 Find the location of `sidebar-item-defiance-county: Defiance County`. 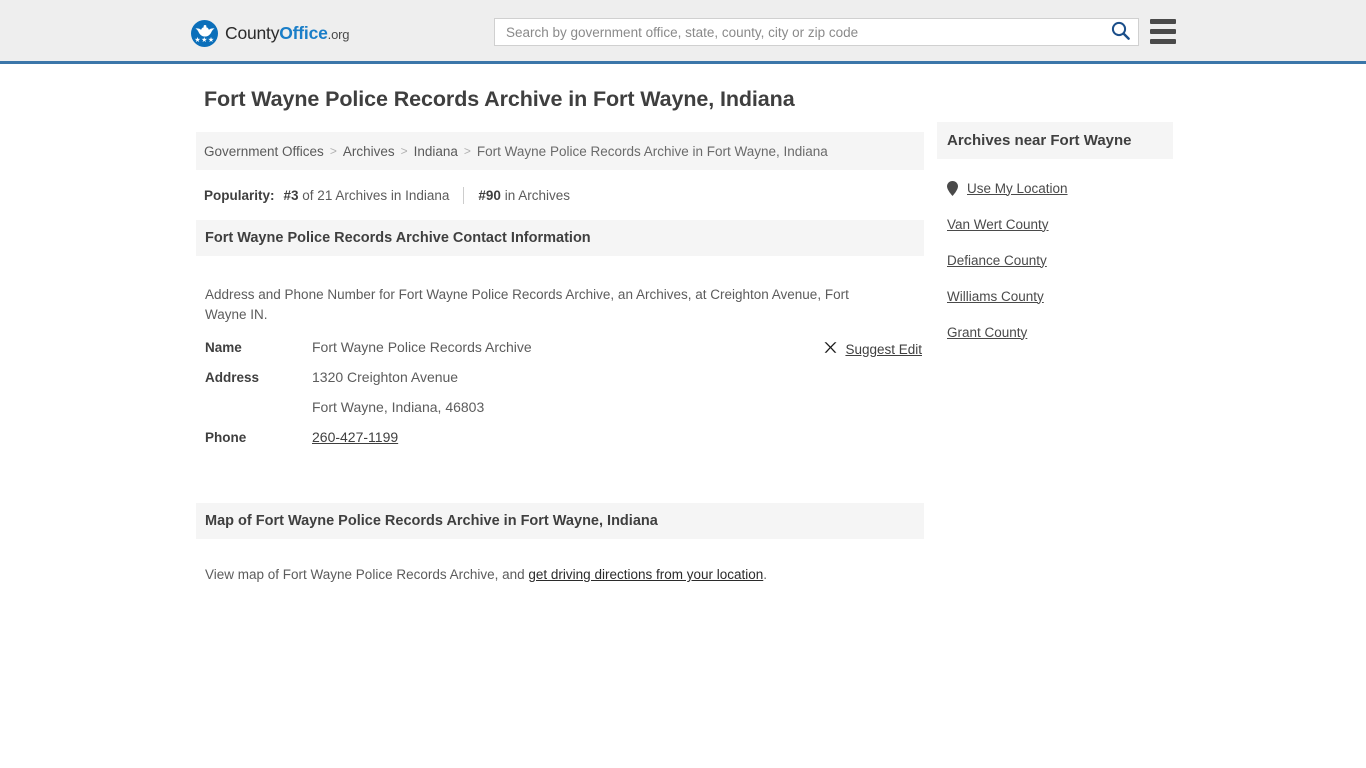

sidebar-item-defiance-county: Defiance County is located at coordinates (1055, 260).